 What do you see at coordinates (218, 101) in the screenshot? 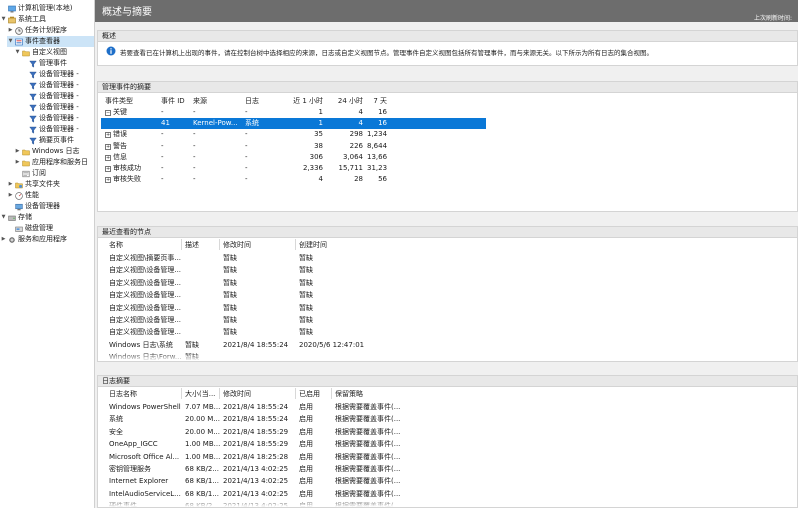
I see `column-header: 来源` at bounding box center [218, 101].